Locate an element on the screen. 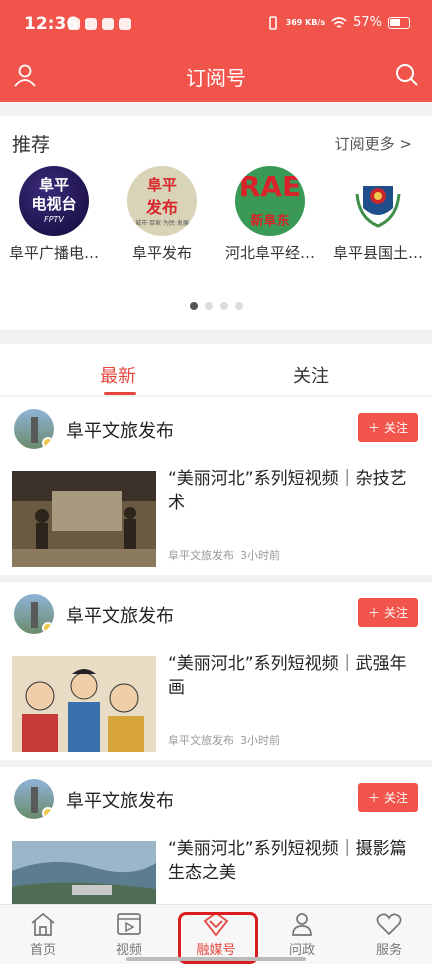  article-title: “美丽河北”系列短视频｜杂技艺术 is located at coordinates (295, 491).